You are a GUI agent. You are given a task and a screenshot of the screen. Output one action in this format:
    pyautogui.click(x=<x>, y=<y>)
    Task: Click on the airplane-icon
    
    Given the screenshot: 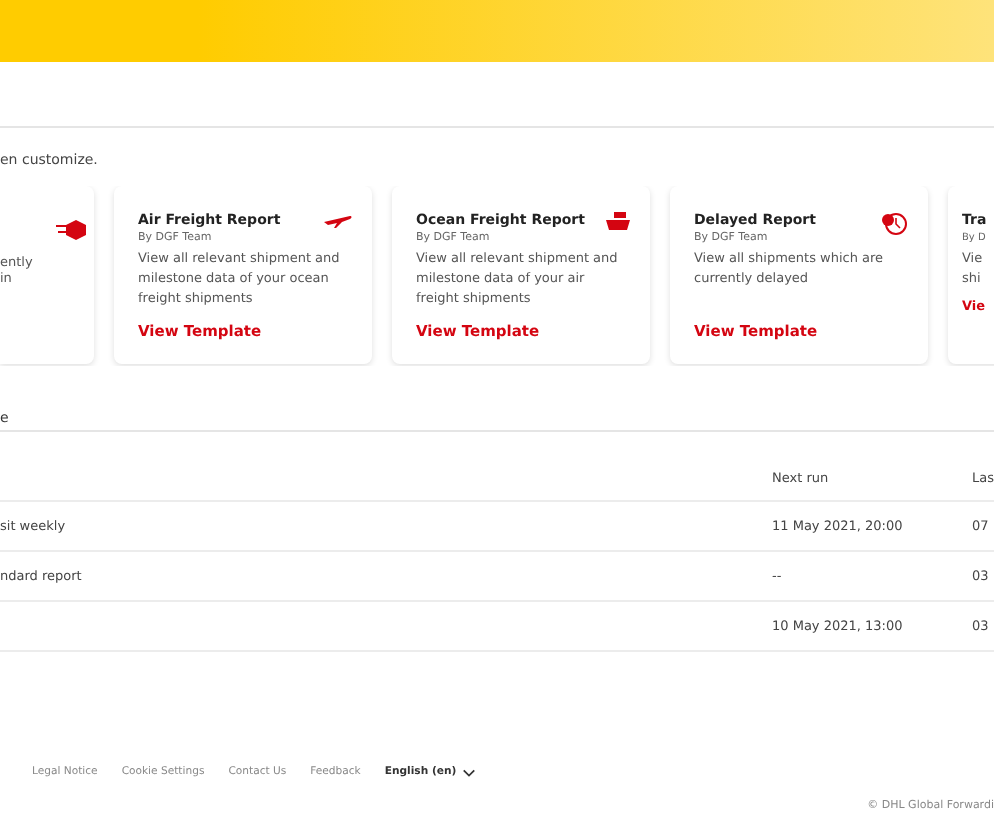 What is the action you would take?
    pyautogui.click(x=338, y=220)
    